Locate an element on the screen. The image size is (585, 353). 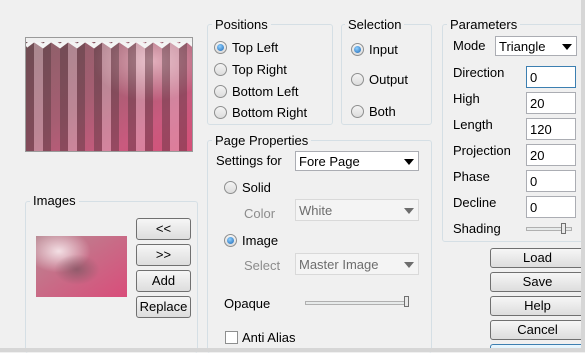
decline-value: 0 is located at coordinates (534, 207).